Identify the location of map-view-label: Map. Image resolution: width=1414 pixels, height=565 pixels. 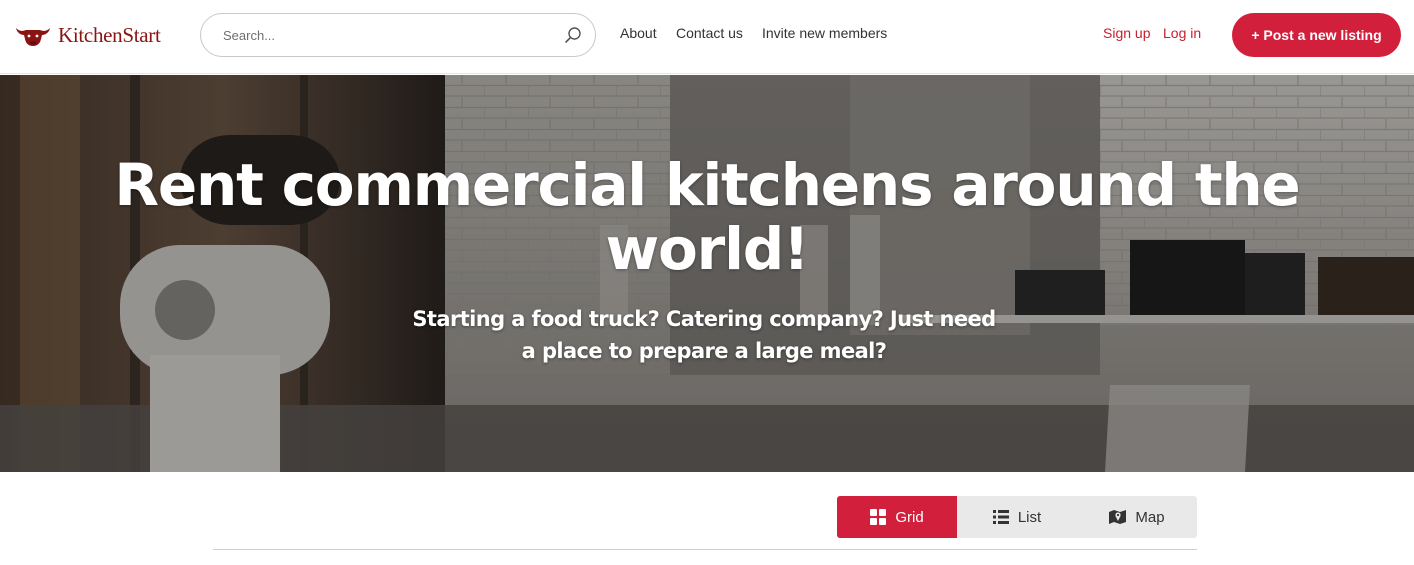
(1150, 517).